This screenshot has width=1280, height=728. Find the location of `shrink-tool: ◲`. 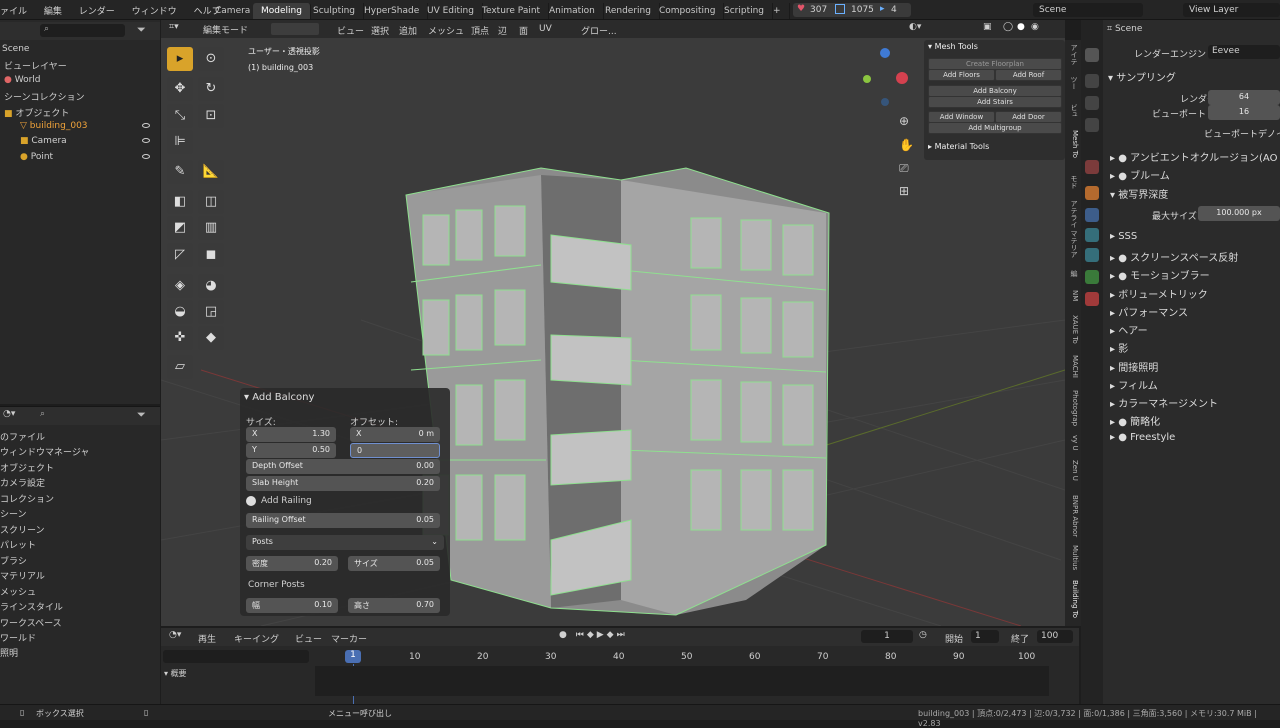

shrink-tool: ◲ is located at coordinates (211, 312).